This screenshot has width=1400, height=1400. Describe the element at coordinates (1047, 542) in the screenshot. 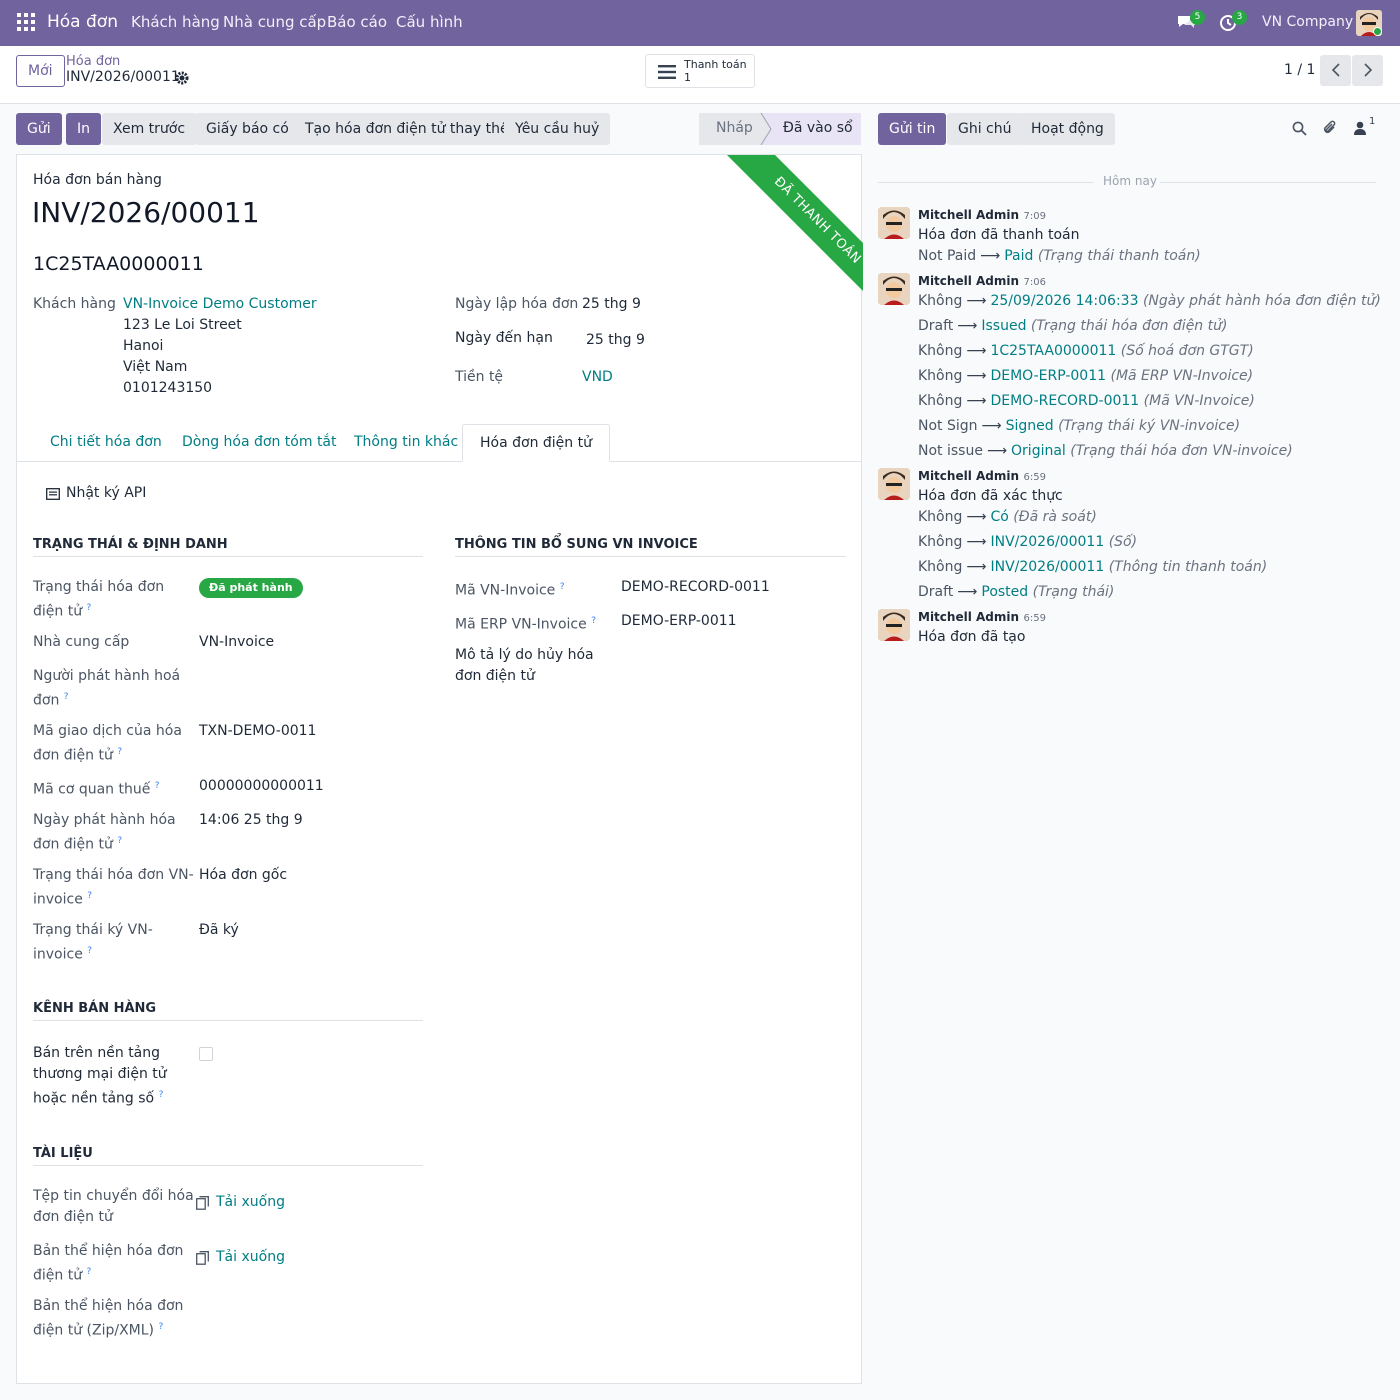

I see `new-value: INV/2026/00011` at that location.